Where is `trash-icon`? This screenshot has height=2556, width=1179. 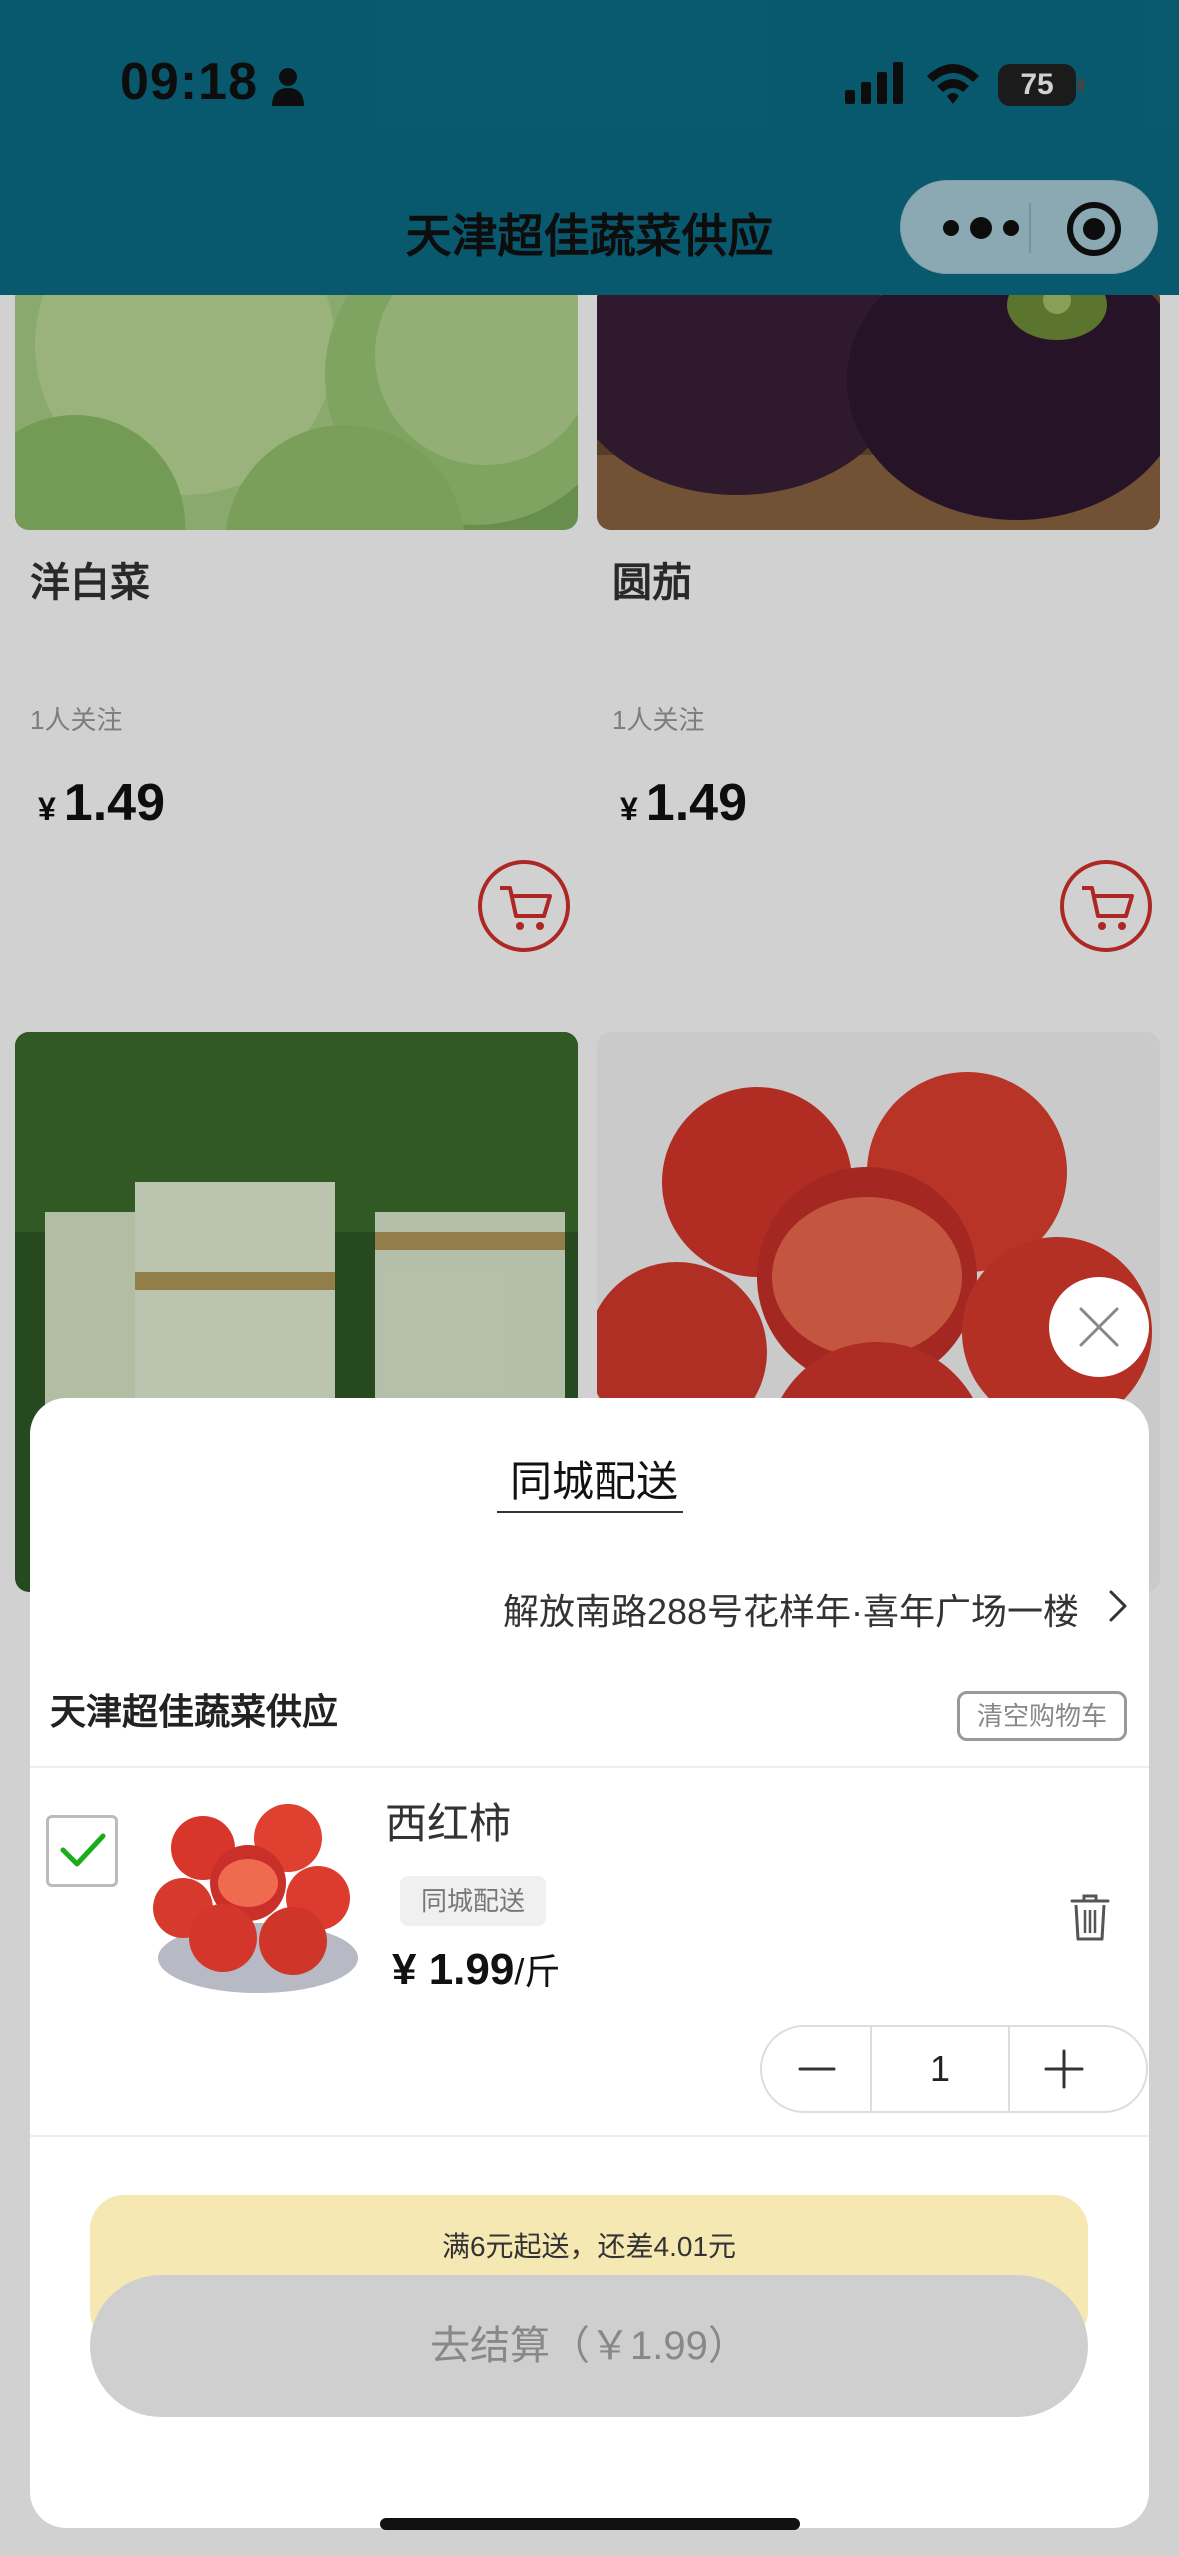 trash-icon is located at coordinates (1090, 1917).